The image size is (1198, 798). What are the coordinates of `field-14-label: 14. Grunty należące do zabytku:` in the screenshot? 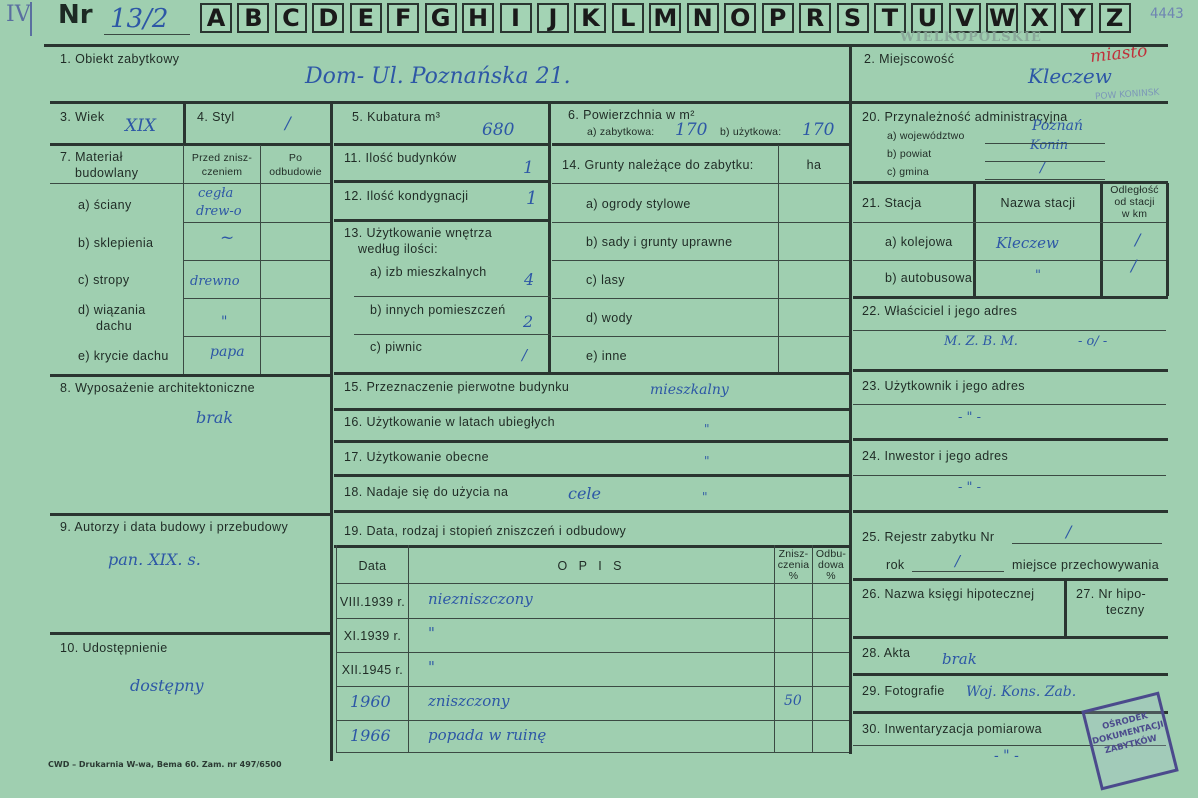 It's located at (658, 165).